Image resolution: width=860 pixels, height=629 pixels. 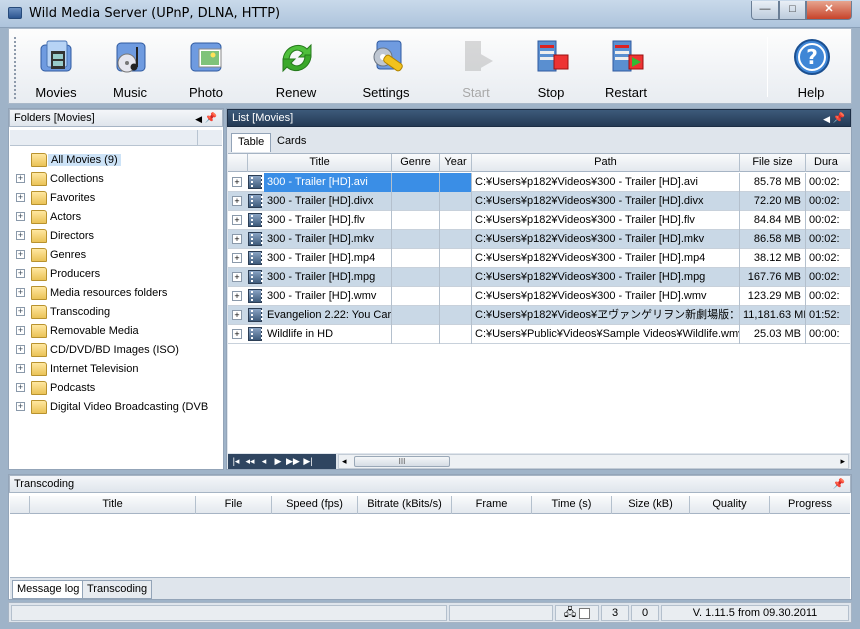 I want to click on tree-node: + Internet Television, so click(x=116, y=369).